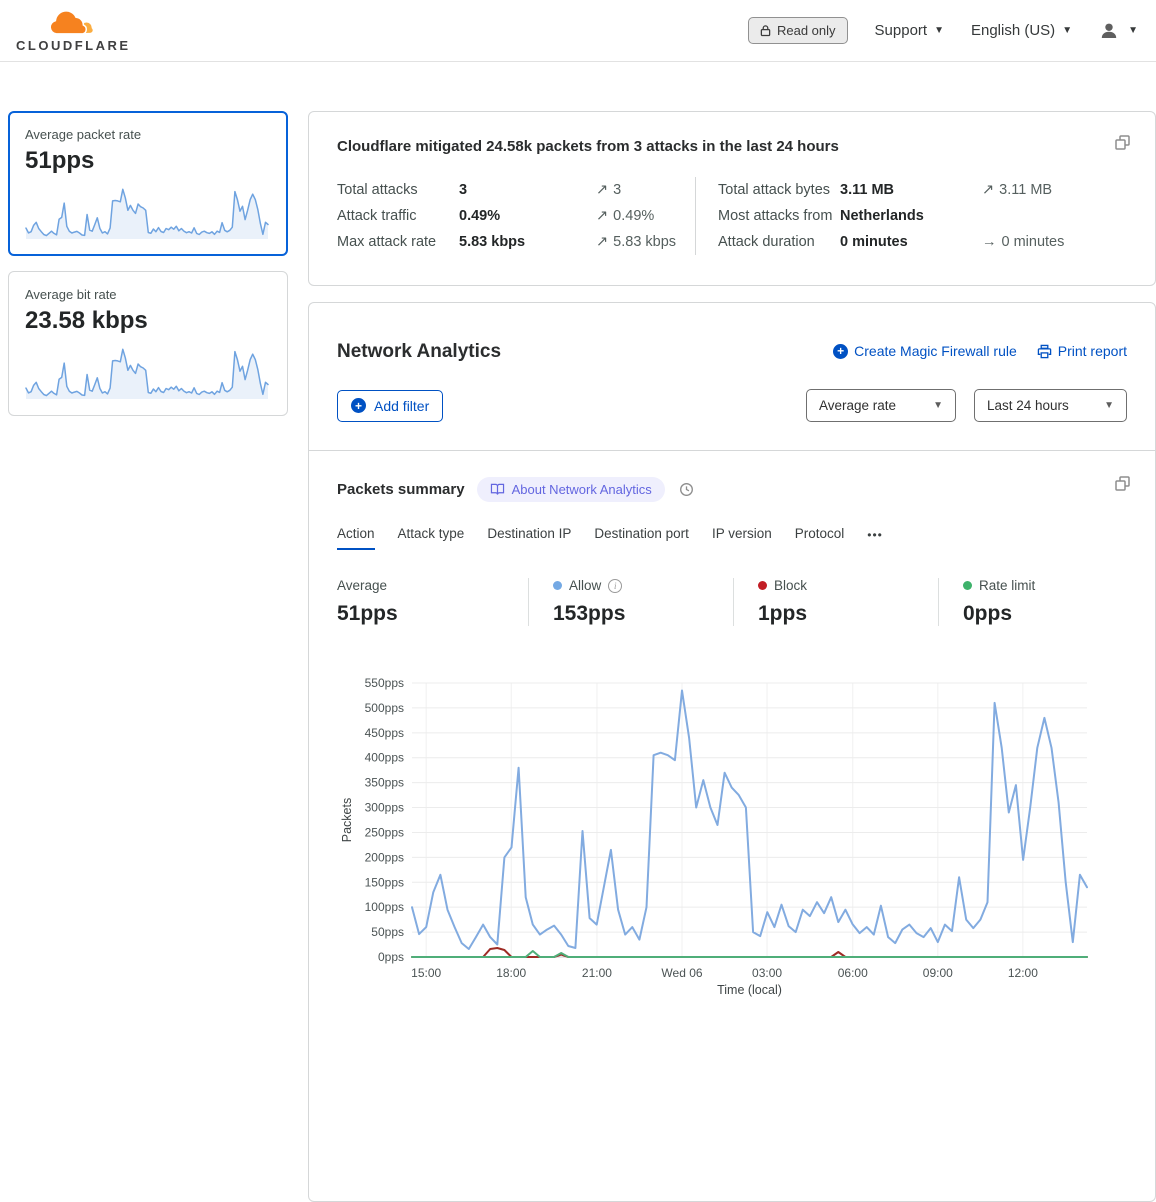 Image resolution: width=1156 pixels, height=1202 pixels. I want to click on copy-icon, so click(1122, 142).